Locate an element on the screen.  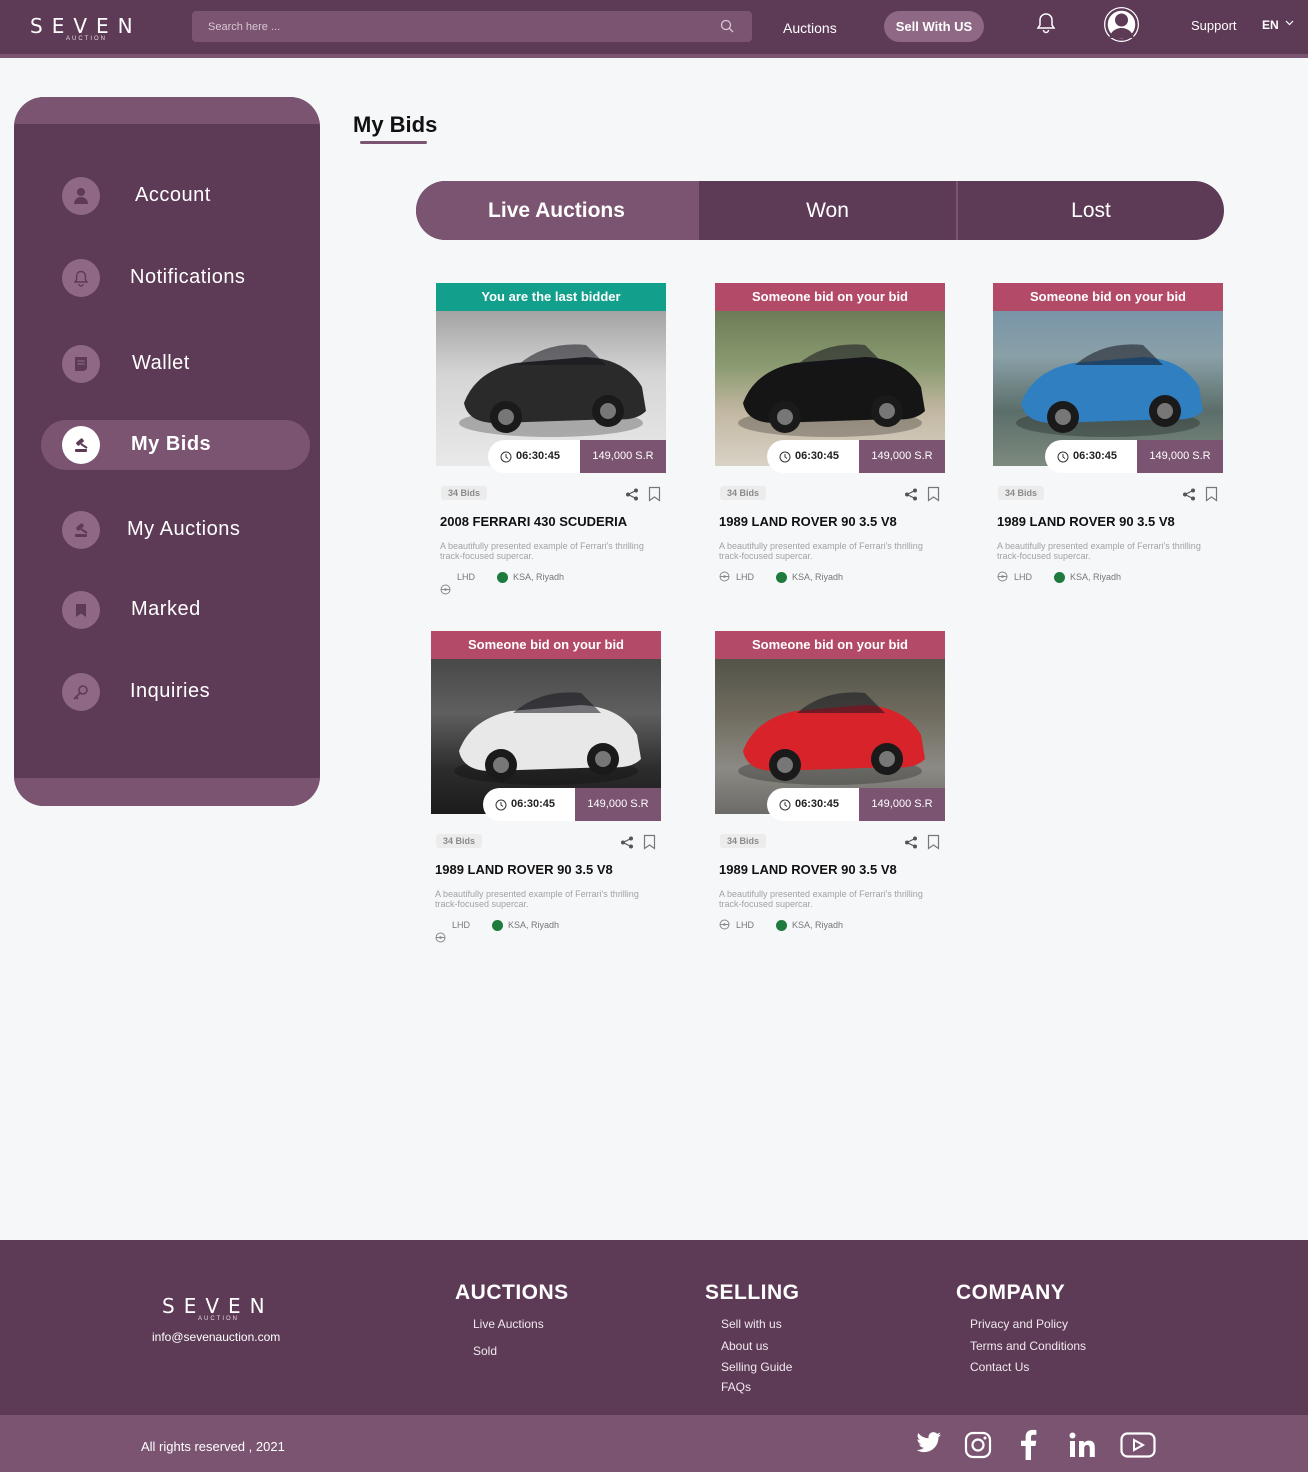
sidebar-bottom-bar is located at coordinates (167, 792).